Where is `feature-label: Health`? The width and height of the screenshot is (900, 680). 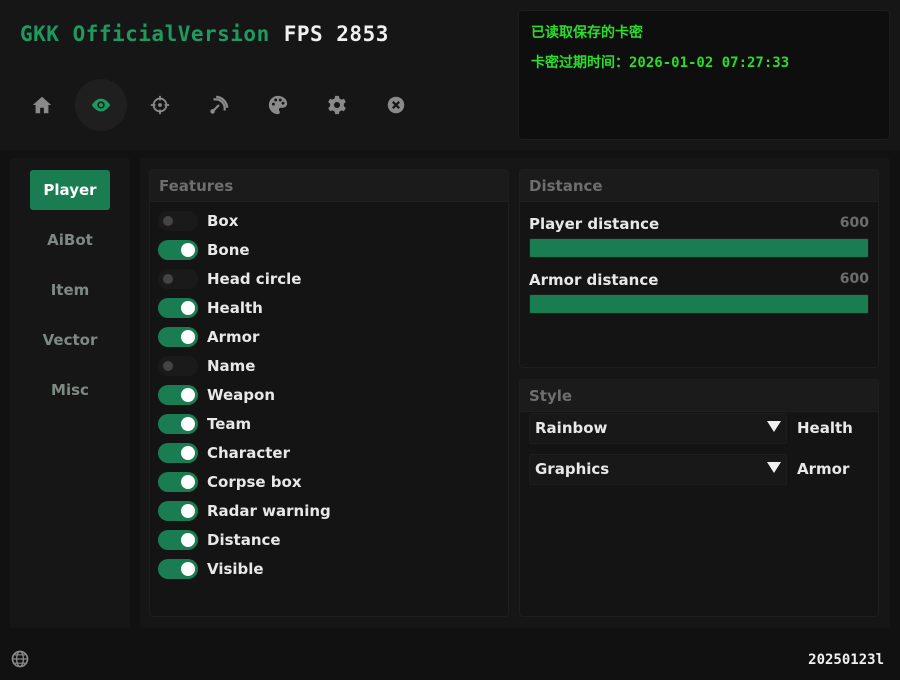
feature-label: Health is located at coordinates (235, 307).